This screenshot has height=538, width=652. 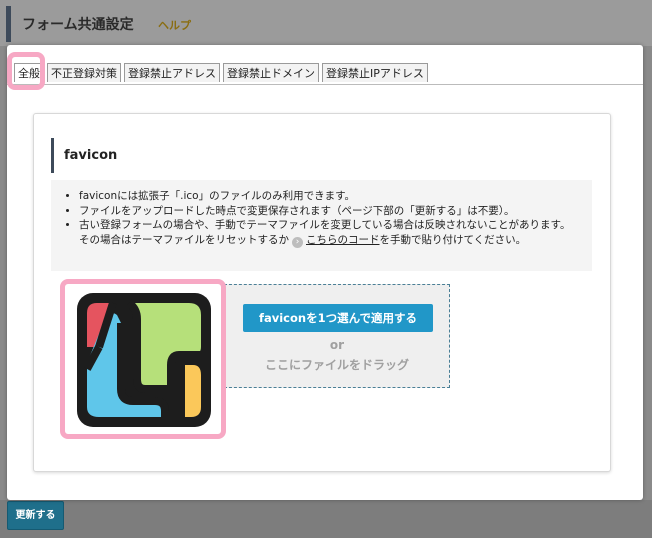 I want to click on favicon-logo-icon, so click(x=144, y=360).